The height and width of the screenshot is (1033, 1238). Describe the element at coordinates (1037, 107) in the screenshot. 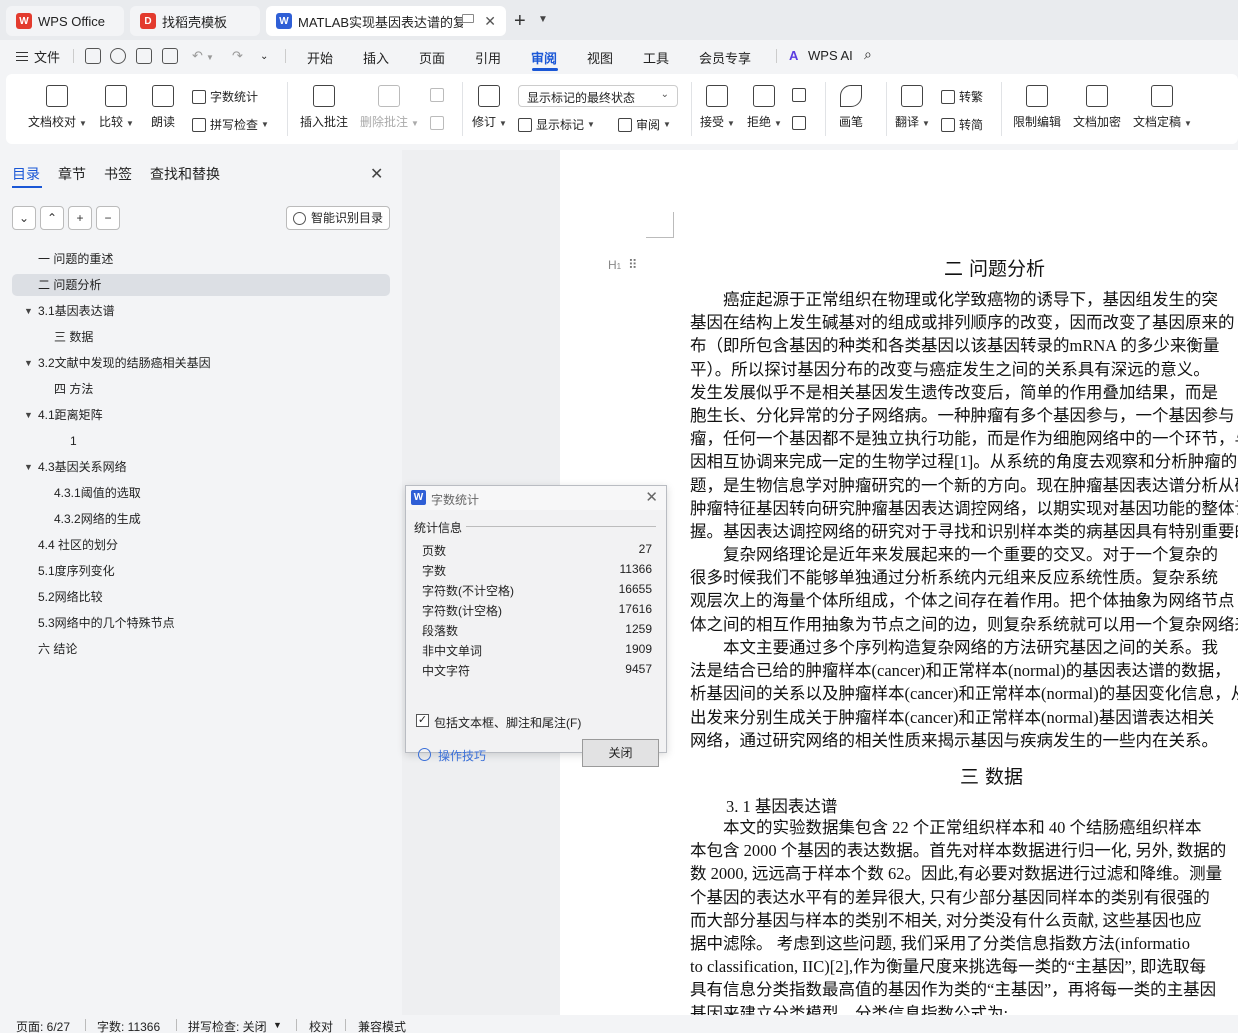

I see `restrict-edit-button: 限制编辑` at that location.